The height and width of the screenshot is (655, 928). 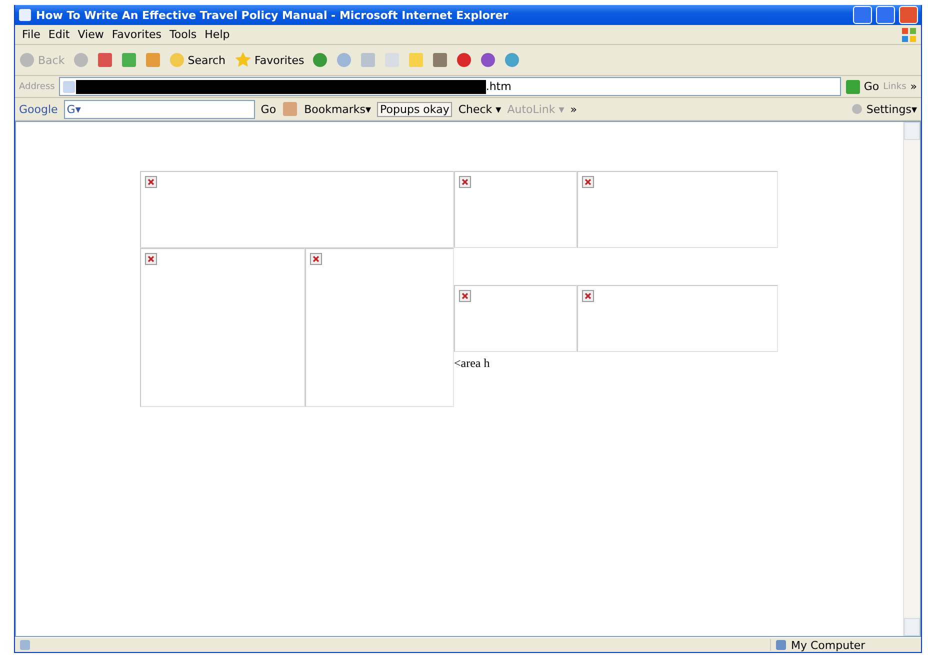 I want to click on address-label: Address, so click(x=37, y=87).